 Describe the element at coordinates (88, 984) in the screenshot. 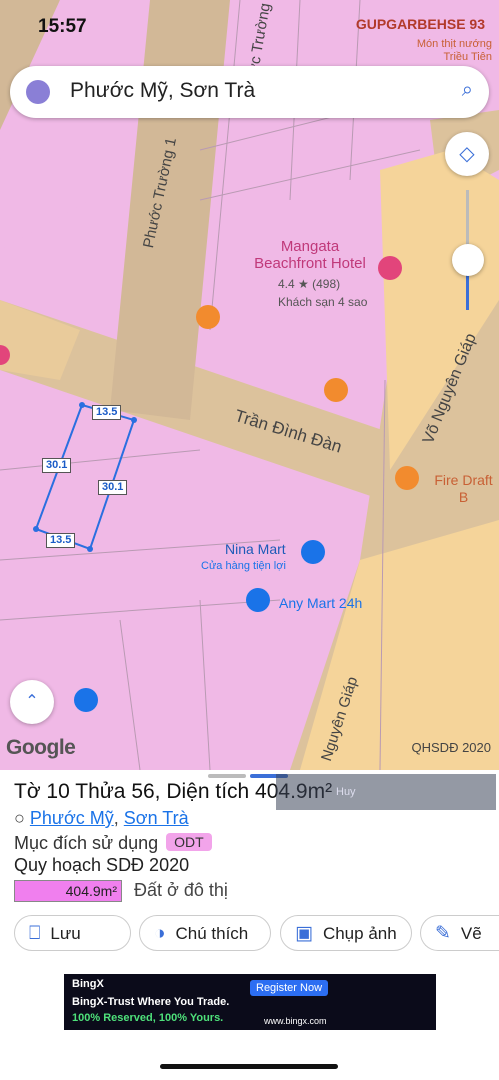

I see `ad-brand: BingX` at that location.